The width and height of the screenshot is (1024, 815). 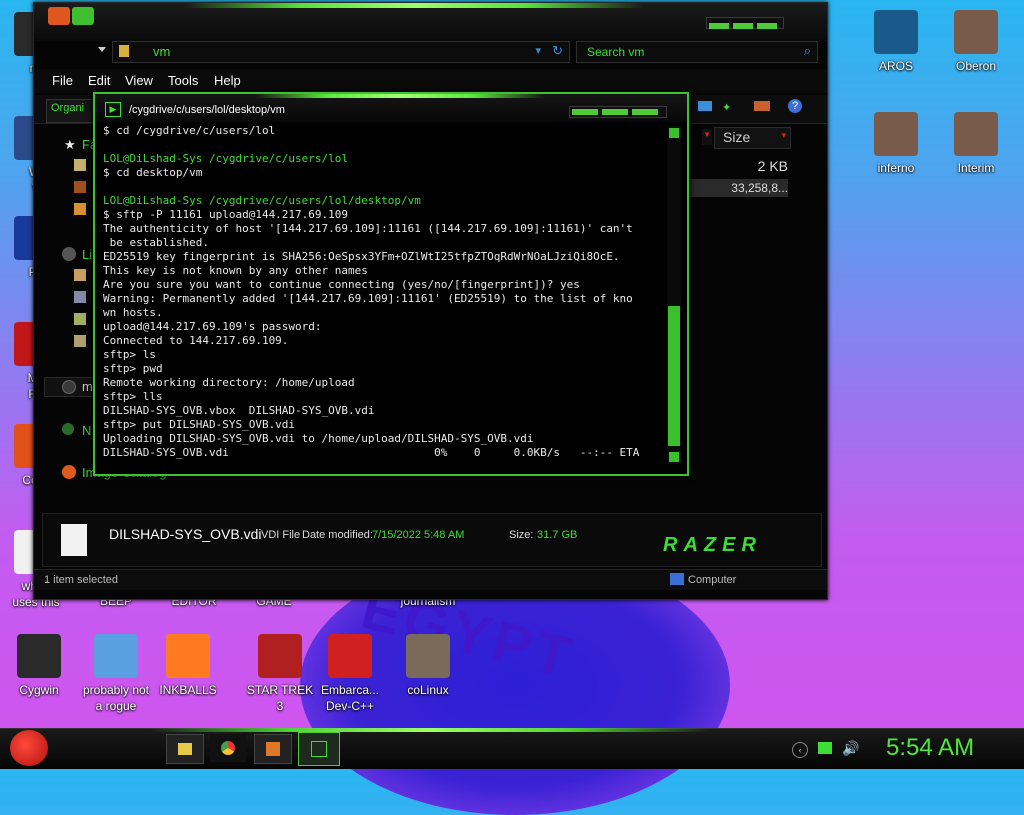 What do you see at coordinates (719, 26) in the screenshot?
I see `minimize-button` at bounding box center [719, 26].